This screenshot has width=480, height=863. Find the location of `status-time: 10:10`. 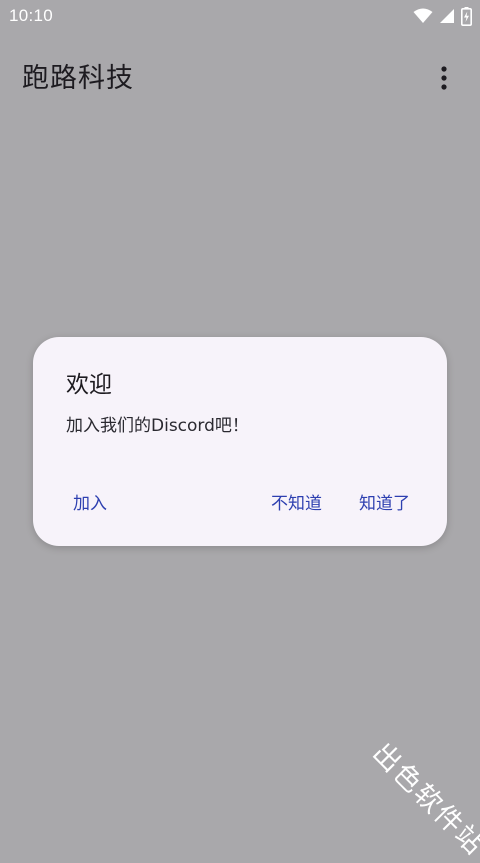

status-time: 10:10 is located at coordinates (31, 15).